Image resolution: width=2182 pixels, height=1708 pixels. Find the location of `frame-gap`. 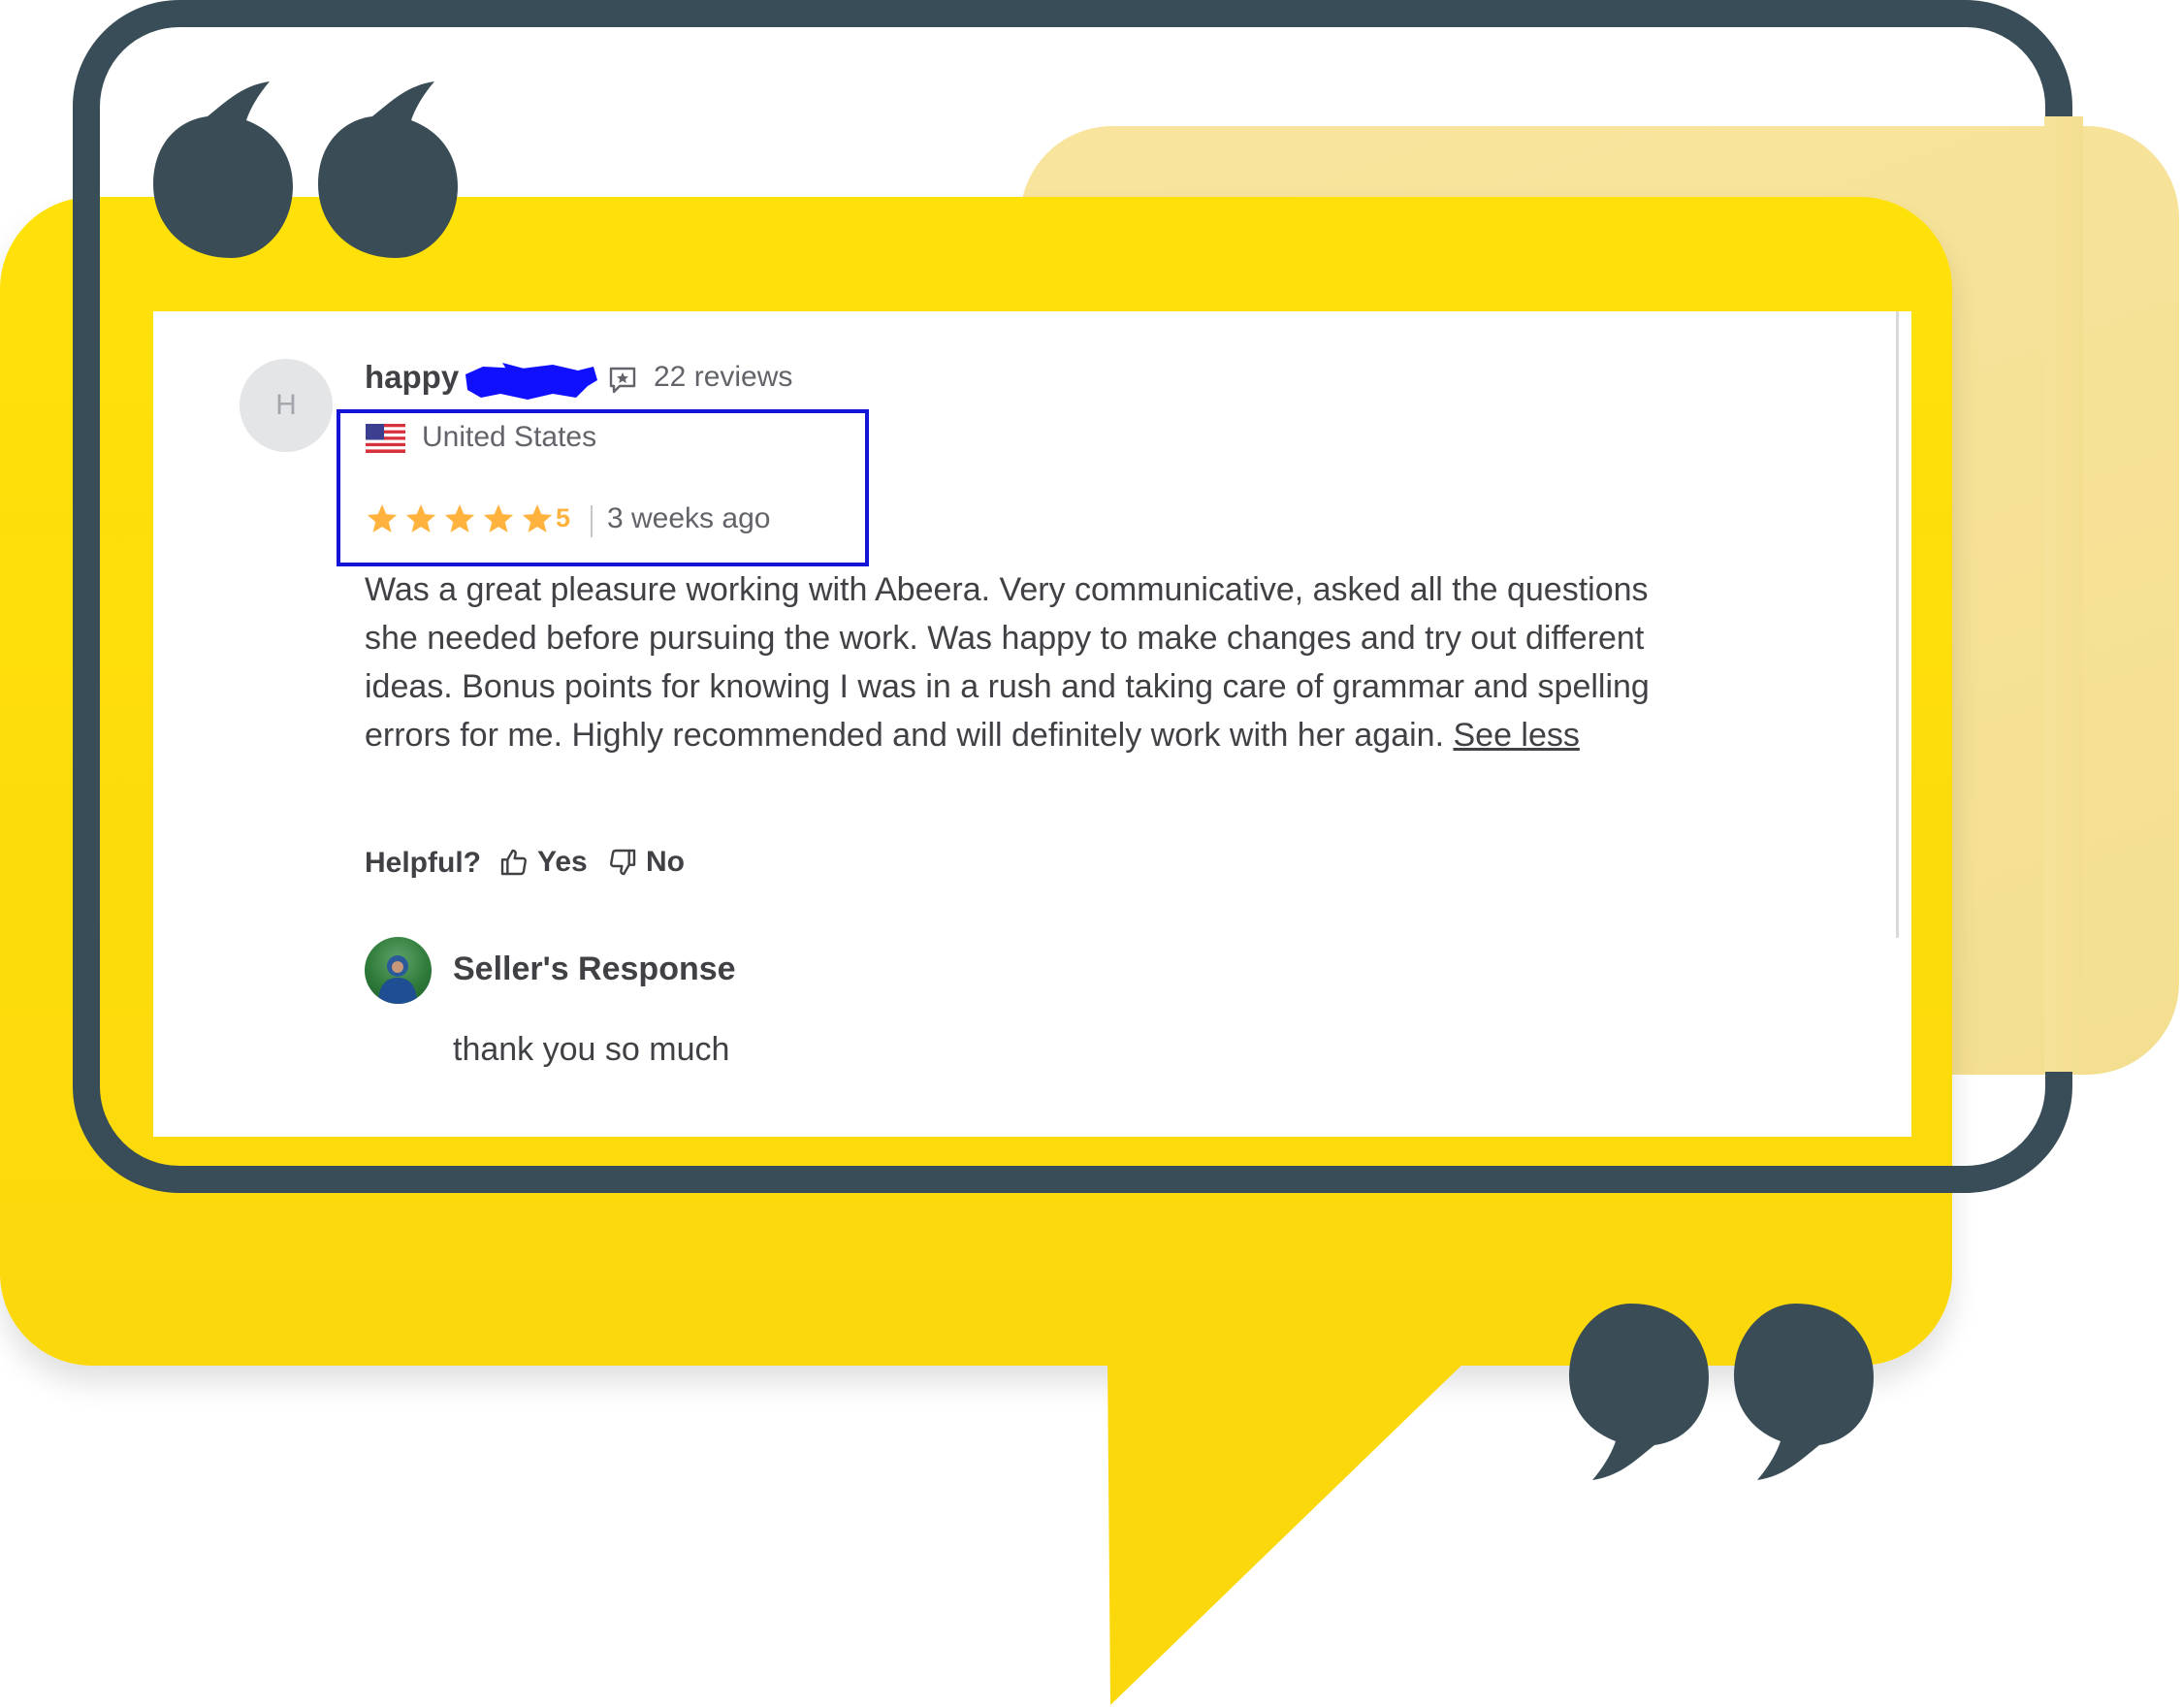

frame-gap is located at coordinates (2063, 594).